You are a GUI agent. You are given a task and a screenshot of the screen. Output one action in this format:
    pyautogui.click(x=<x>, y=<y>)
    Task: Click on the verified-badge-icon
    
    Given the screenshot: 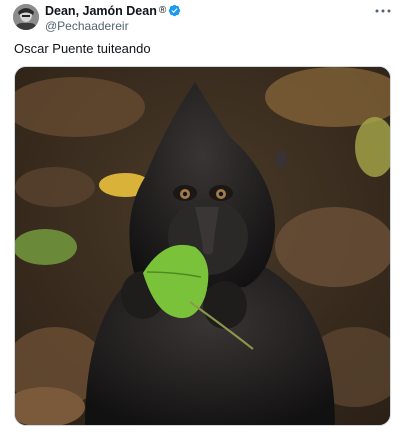 What is the action you would take?
    pyautogui.click(x=175, y=10)
    